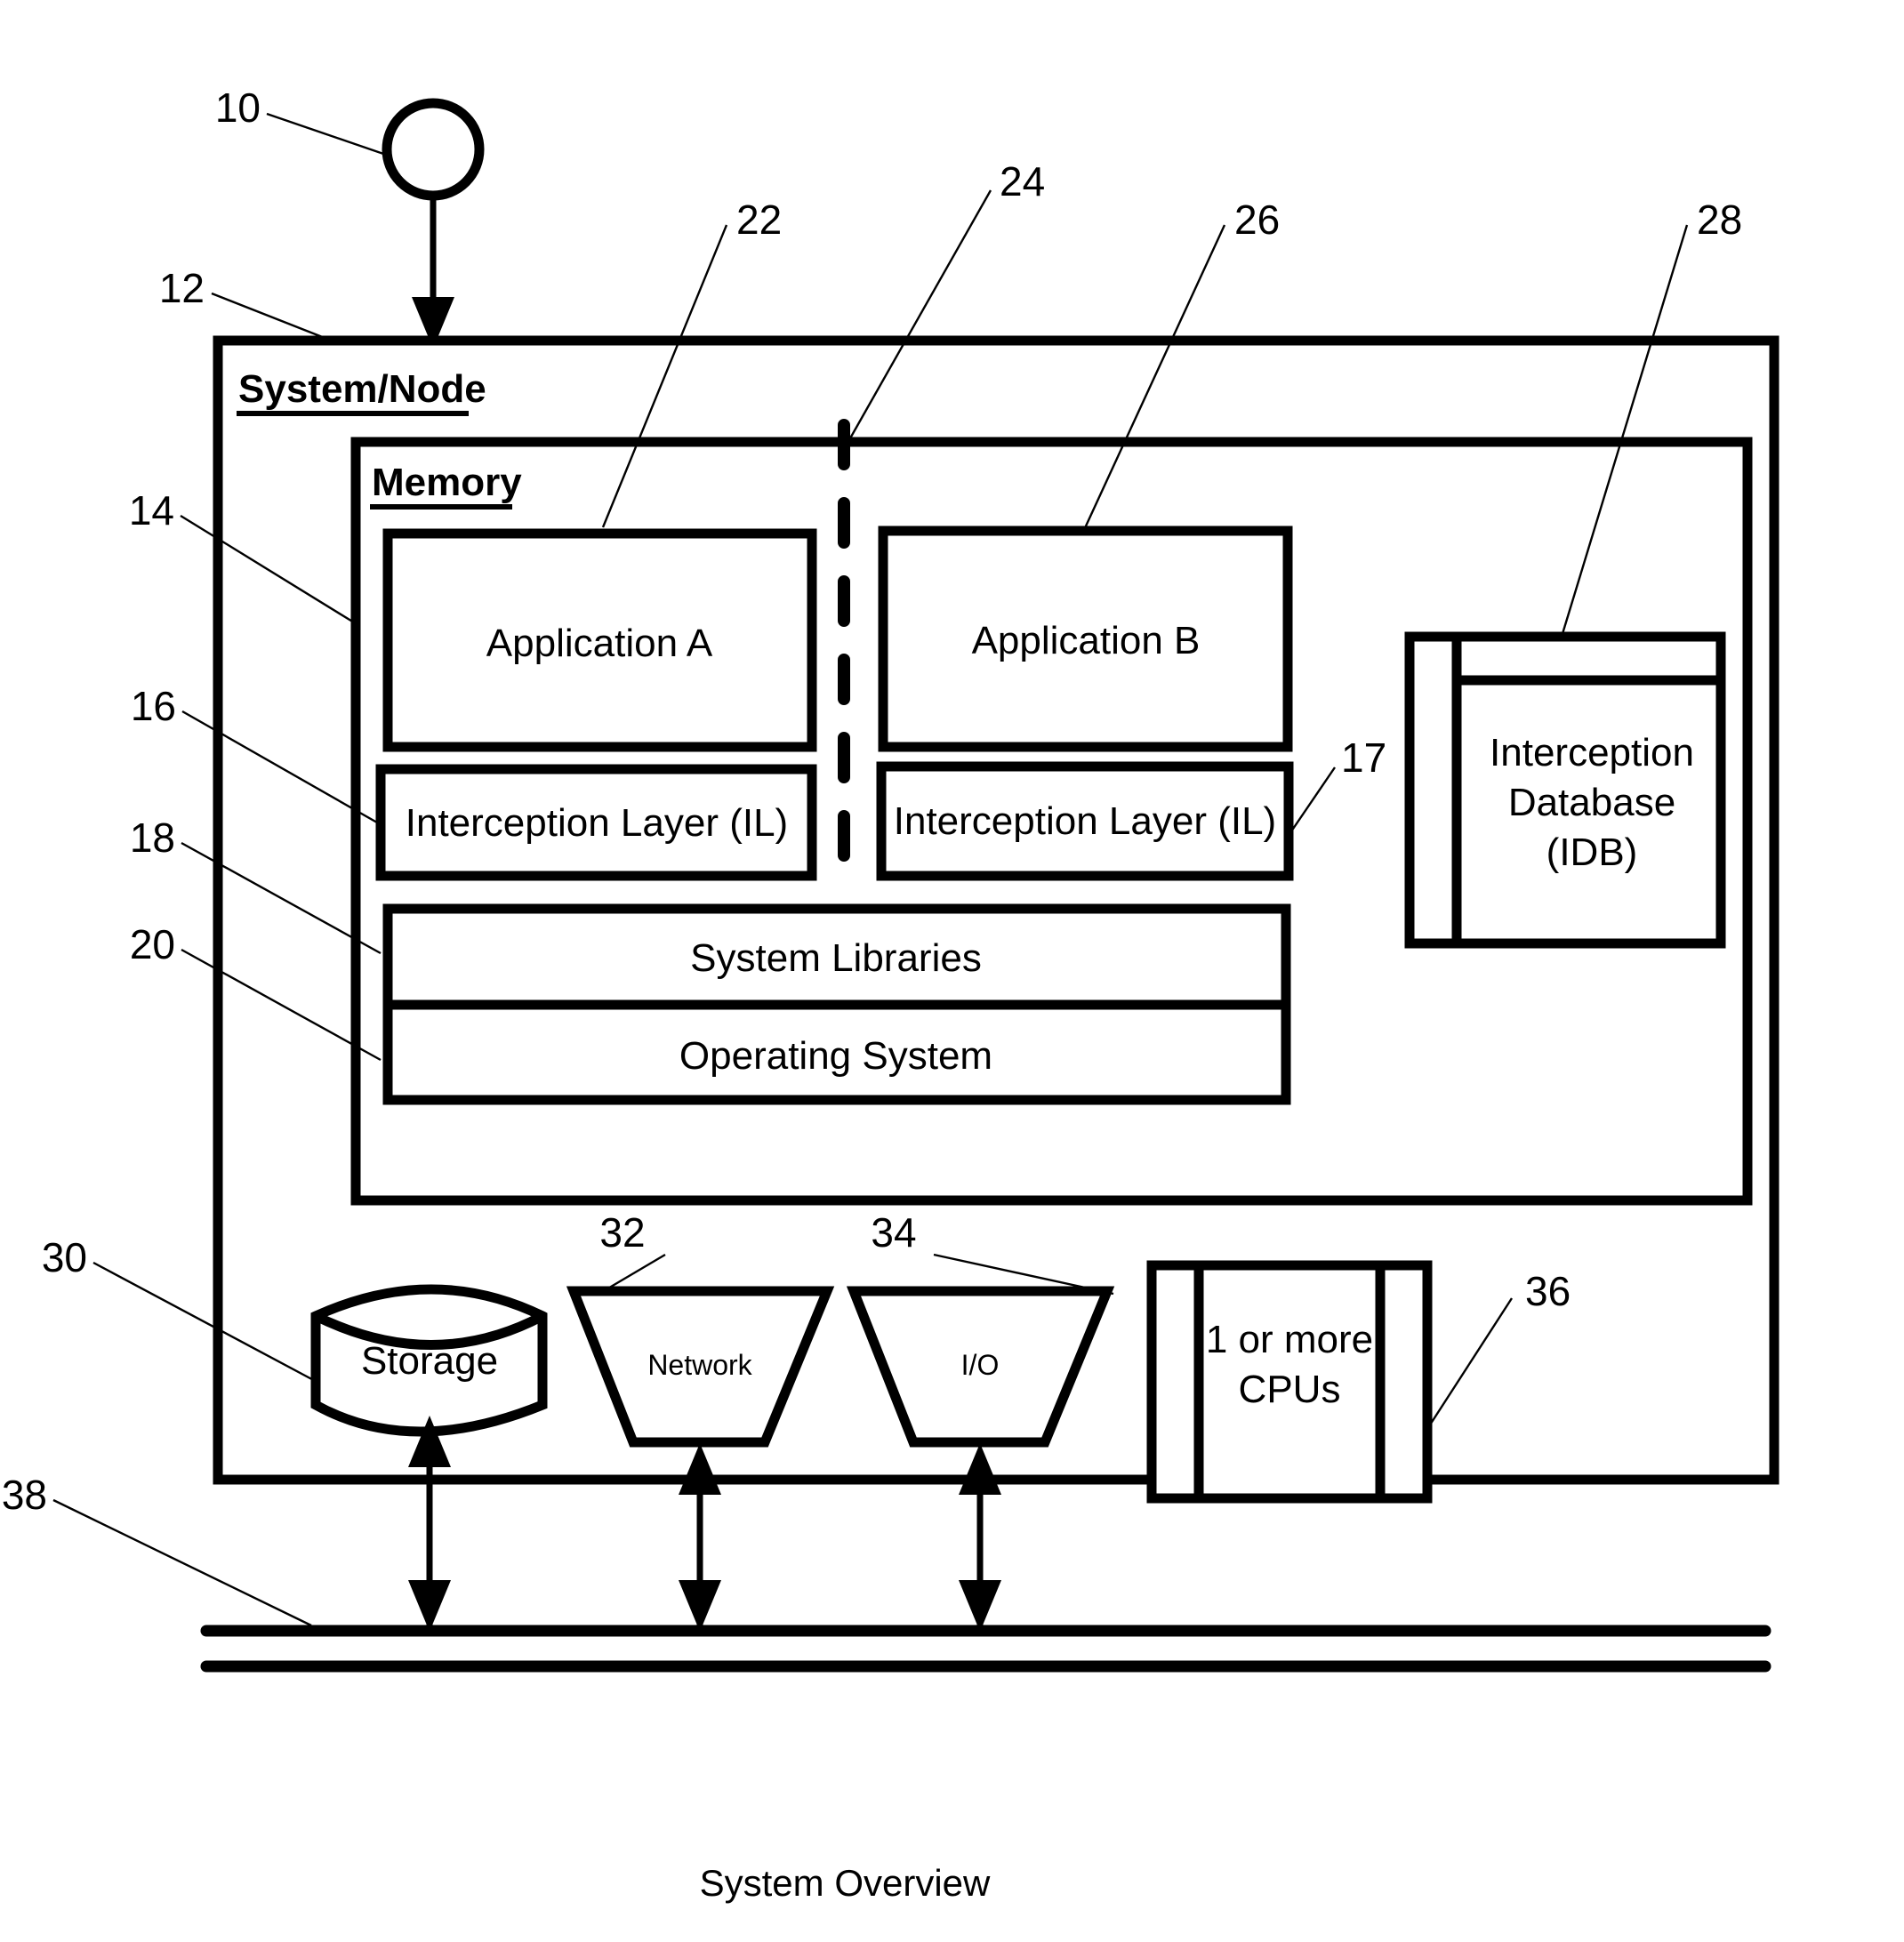 This screenshot has height=1942, width=1904. What do you see at coordinates (153, 944) in the screenshot?
I see `refnum-20: 20` at bounding box center [153, 944].